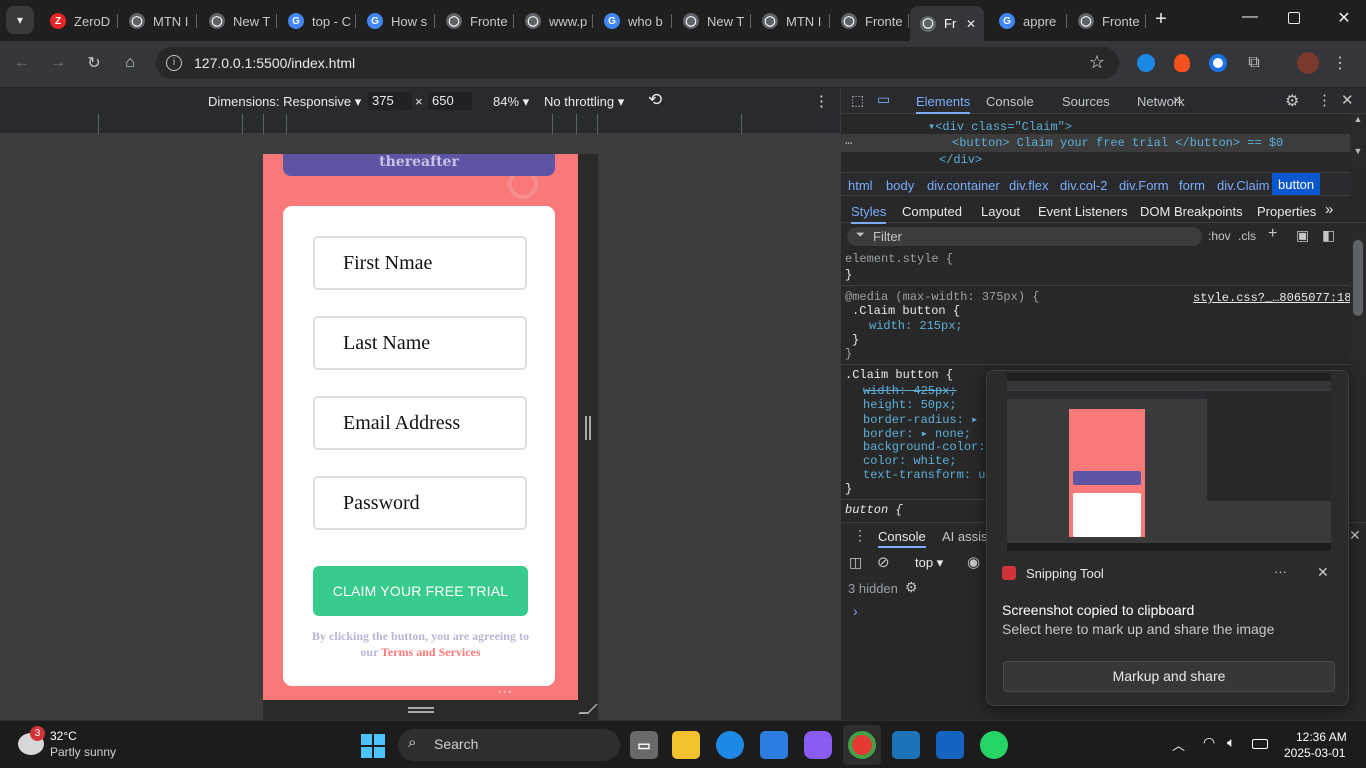 This screenshot has height=768, width=1366. I want to click on first-name-field: First Nmae, so click(420, 263).